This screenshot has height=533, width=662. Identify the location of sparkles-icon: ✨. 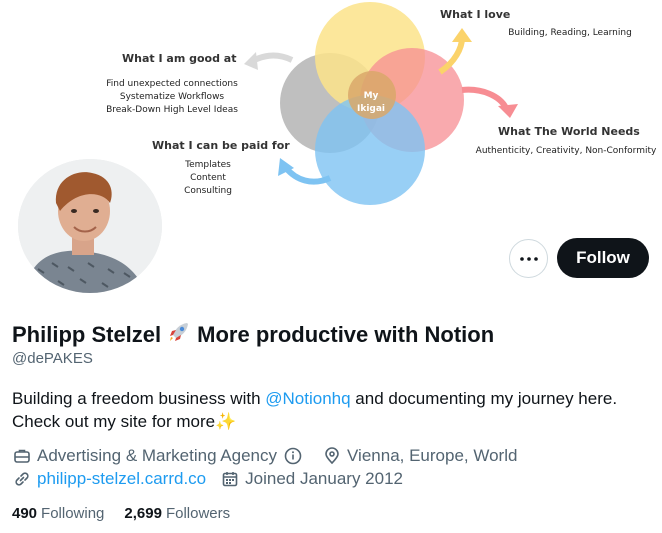
(226, 421).